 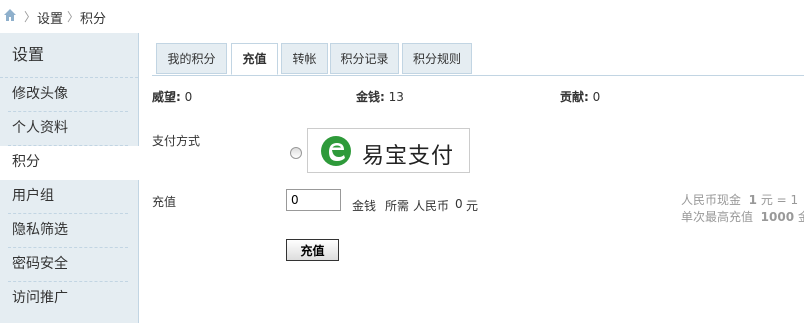 I want to click on recharge-amount-input, so click(x=313, y=200).